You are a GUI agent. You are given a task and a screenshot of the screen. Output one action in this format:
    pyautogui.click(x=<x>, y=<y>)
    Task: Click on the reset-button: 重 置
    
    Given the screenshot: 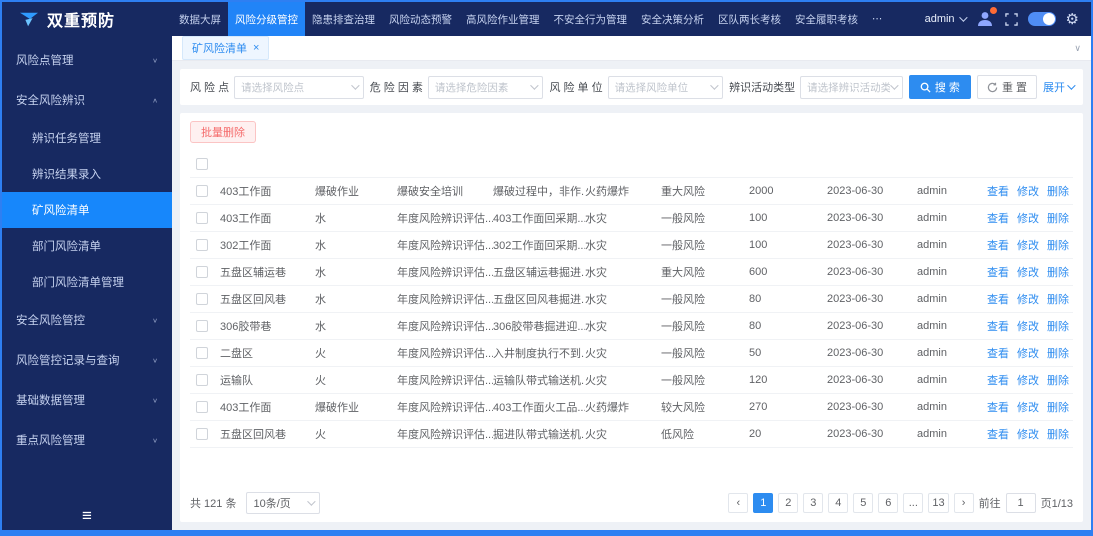 What is the action you would take?
    pyautogui.click(x=1006, y=87)
    